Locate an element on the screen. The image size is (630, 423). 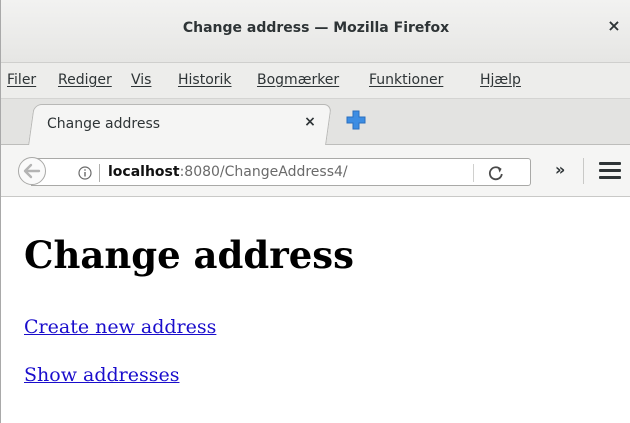
tab-label: Change address is located at coordinates (104, 124).